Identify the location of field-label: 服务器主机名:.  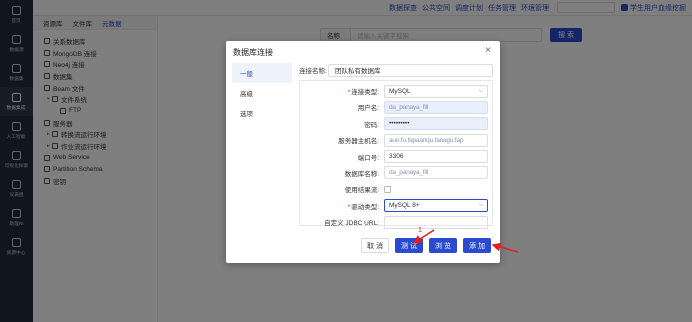
(358, 142).